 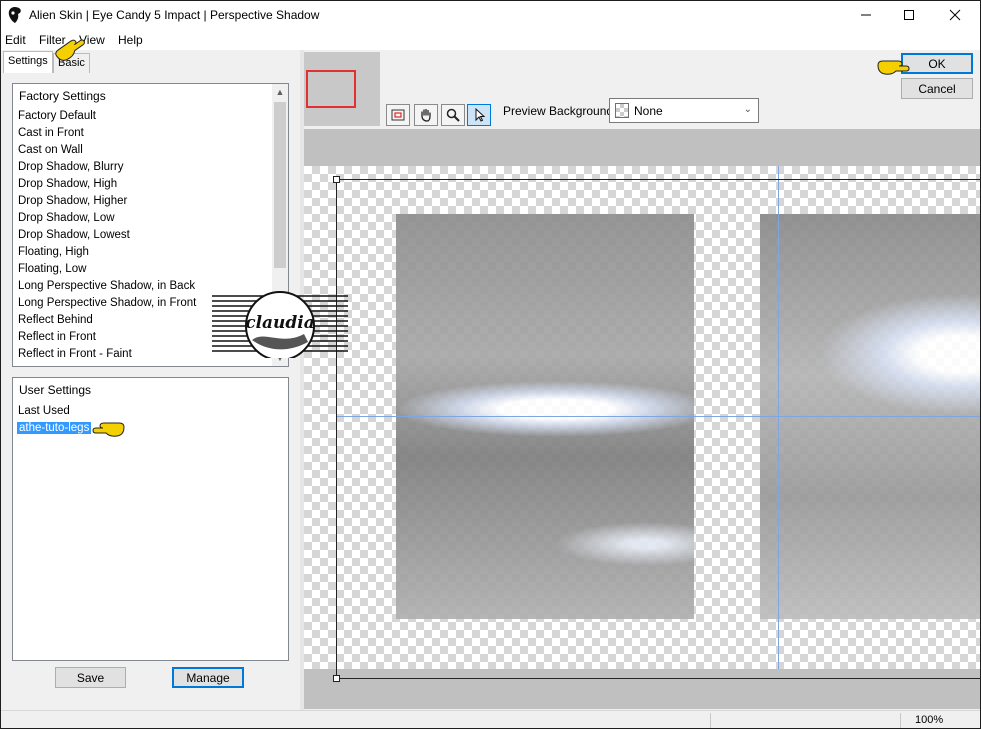 I want to click on zoom-tool, so click(x=453, y=115).